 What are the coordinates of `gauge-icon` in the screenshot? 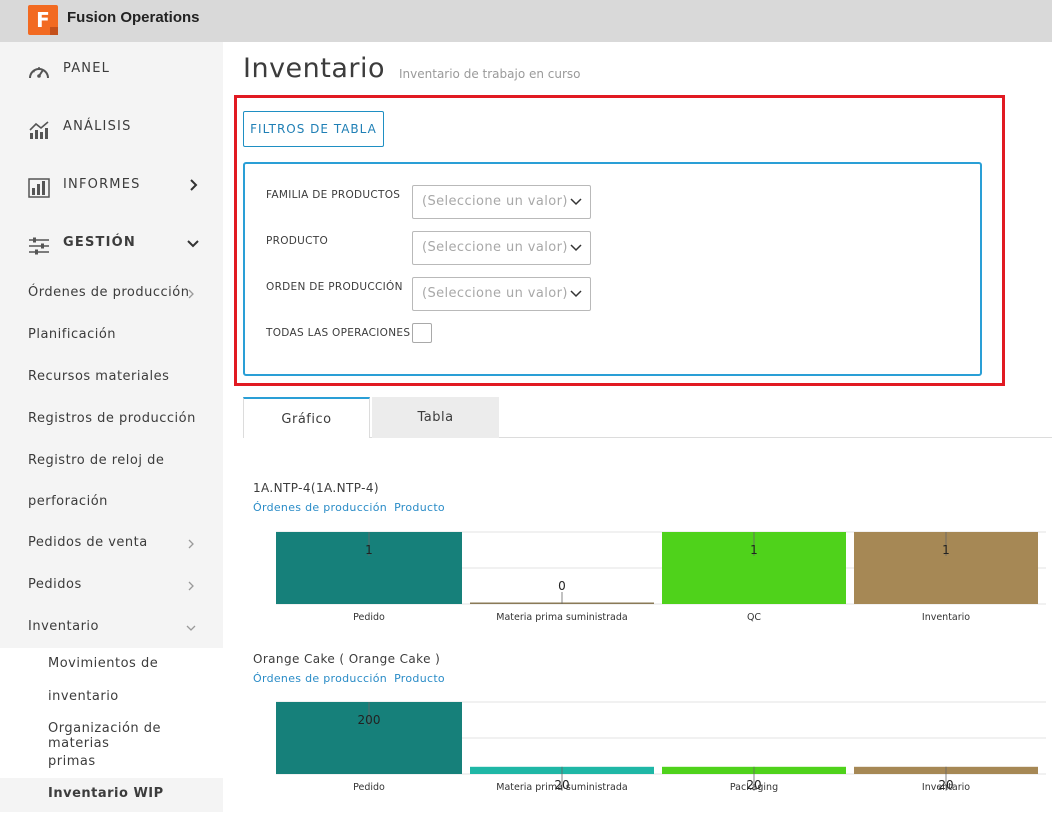 It's located at (39, 73).